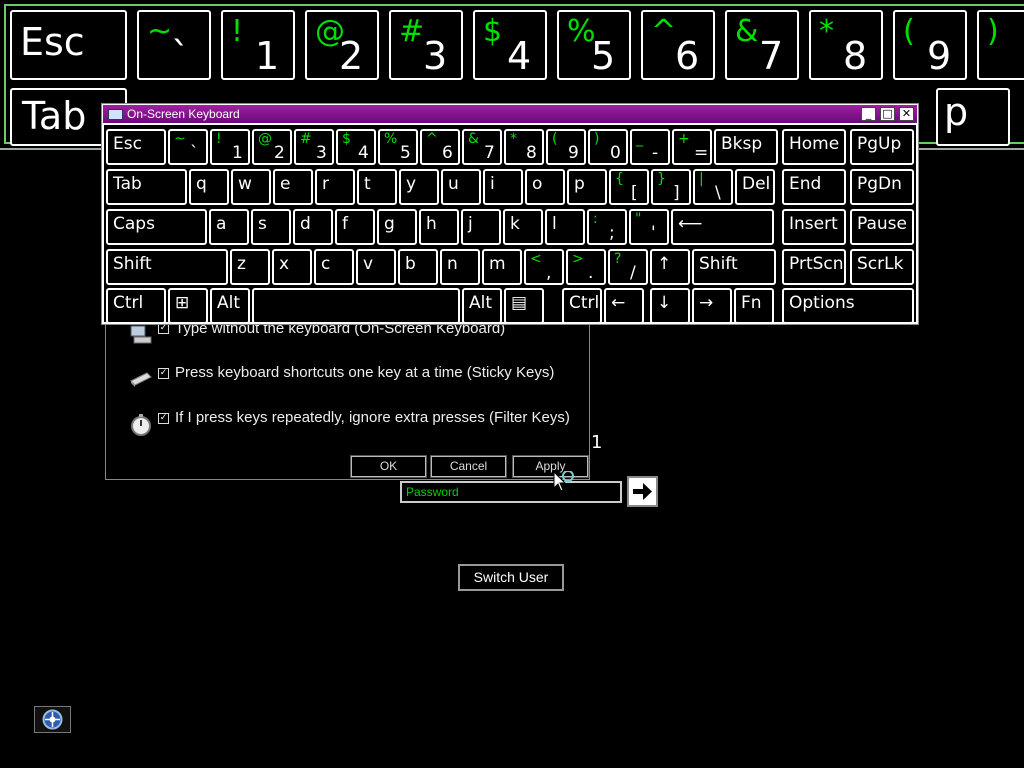 This screenshot has height=768, width=1024. What do you see at coordinates (712, 306) in the screenshot?
I see `key-right: →` at bounding box center [712, 306].